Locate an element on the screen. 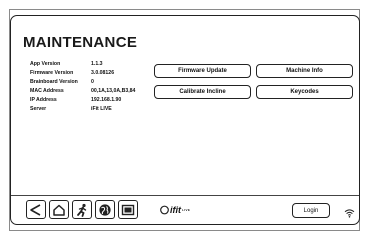 The width and height of the screenshot is (371, 240). workout-button is located at coordinates (82, 209).